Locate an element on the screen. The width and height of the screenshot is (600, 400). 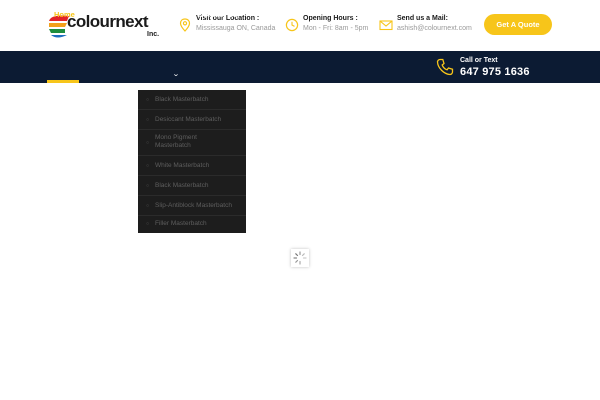
call-or-text: Call or Text 647 975 1636 is located at coordinates (501, 68).